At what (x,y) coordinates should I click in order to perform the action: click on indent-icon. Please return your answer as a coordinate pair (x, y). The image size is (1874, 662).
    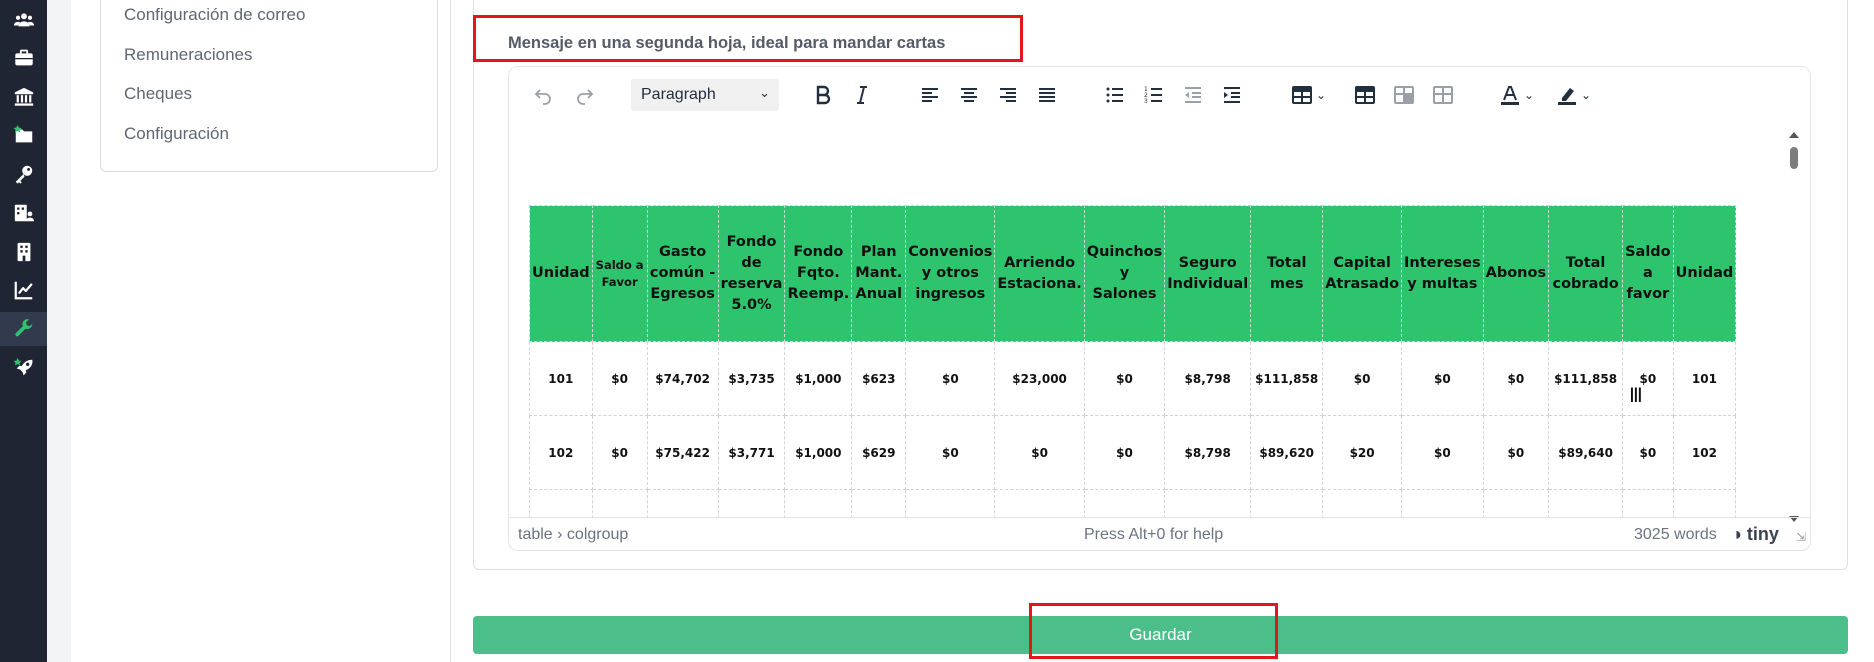
    Looking at the image, I should click on (1232, 95).